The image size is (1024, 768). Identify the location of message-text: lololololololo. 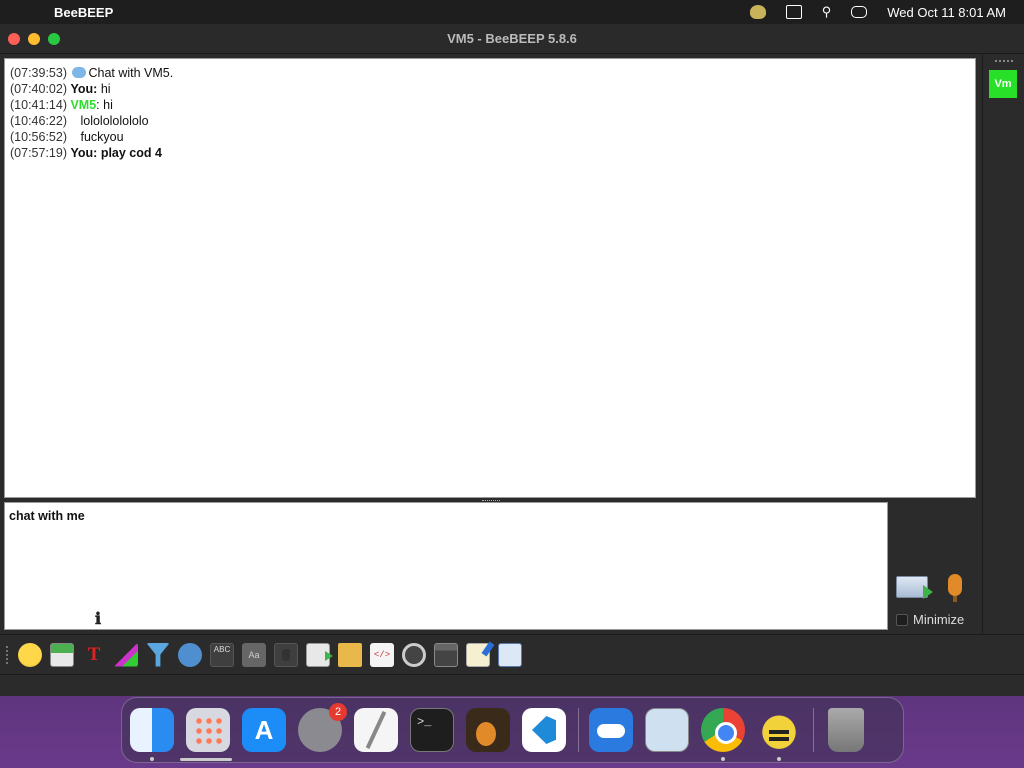
(114, 121).